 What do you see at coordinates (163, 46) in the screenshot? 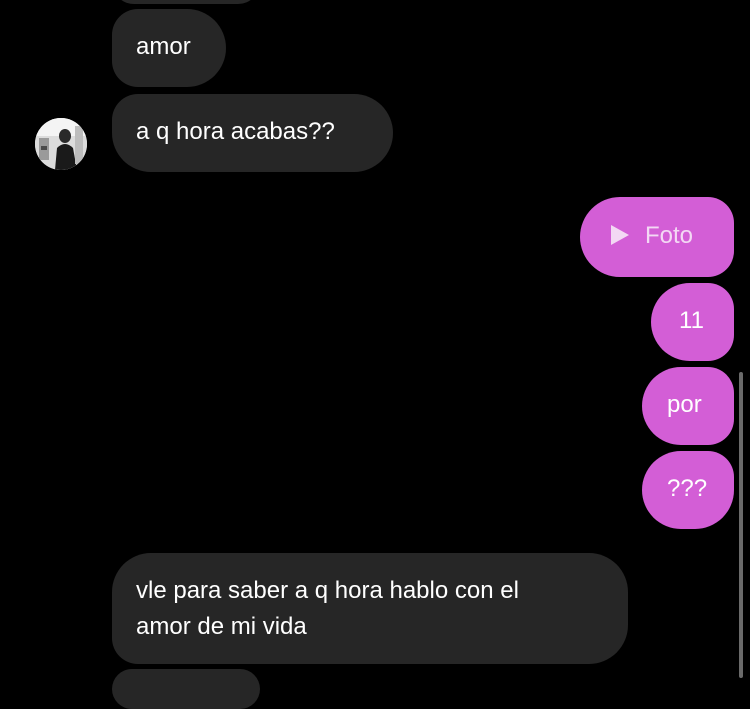
I see `message-text: amor` at bounding box center [163, 46].